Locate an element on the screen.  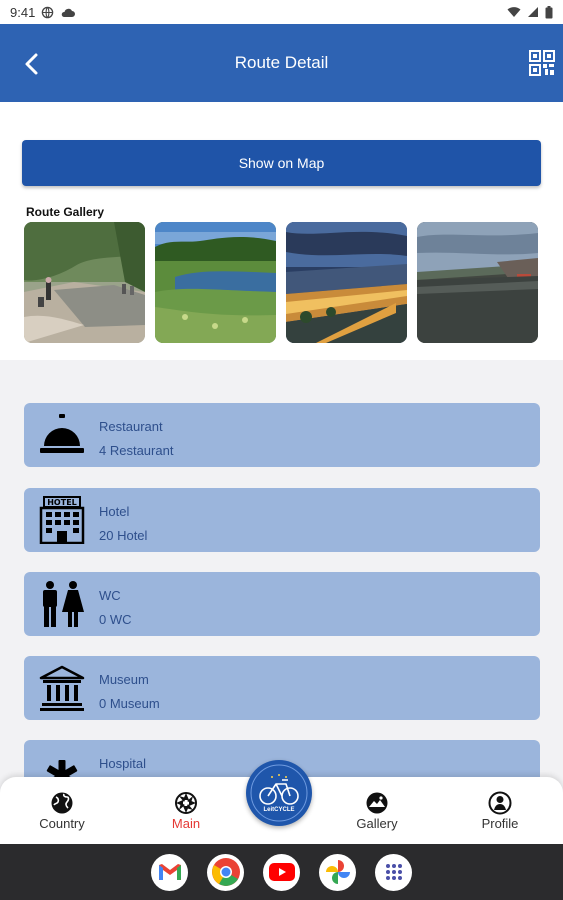
restroom-icon is located at coordinates (63, 604).